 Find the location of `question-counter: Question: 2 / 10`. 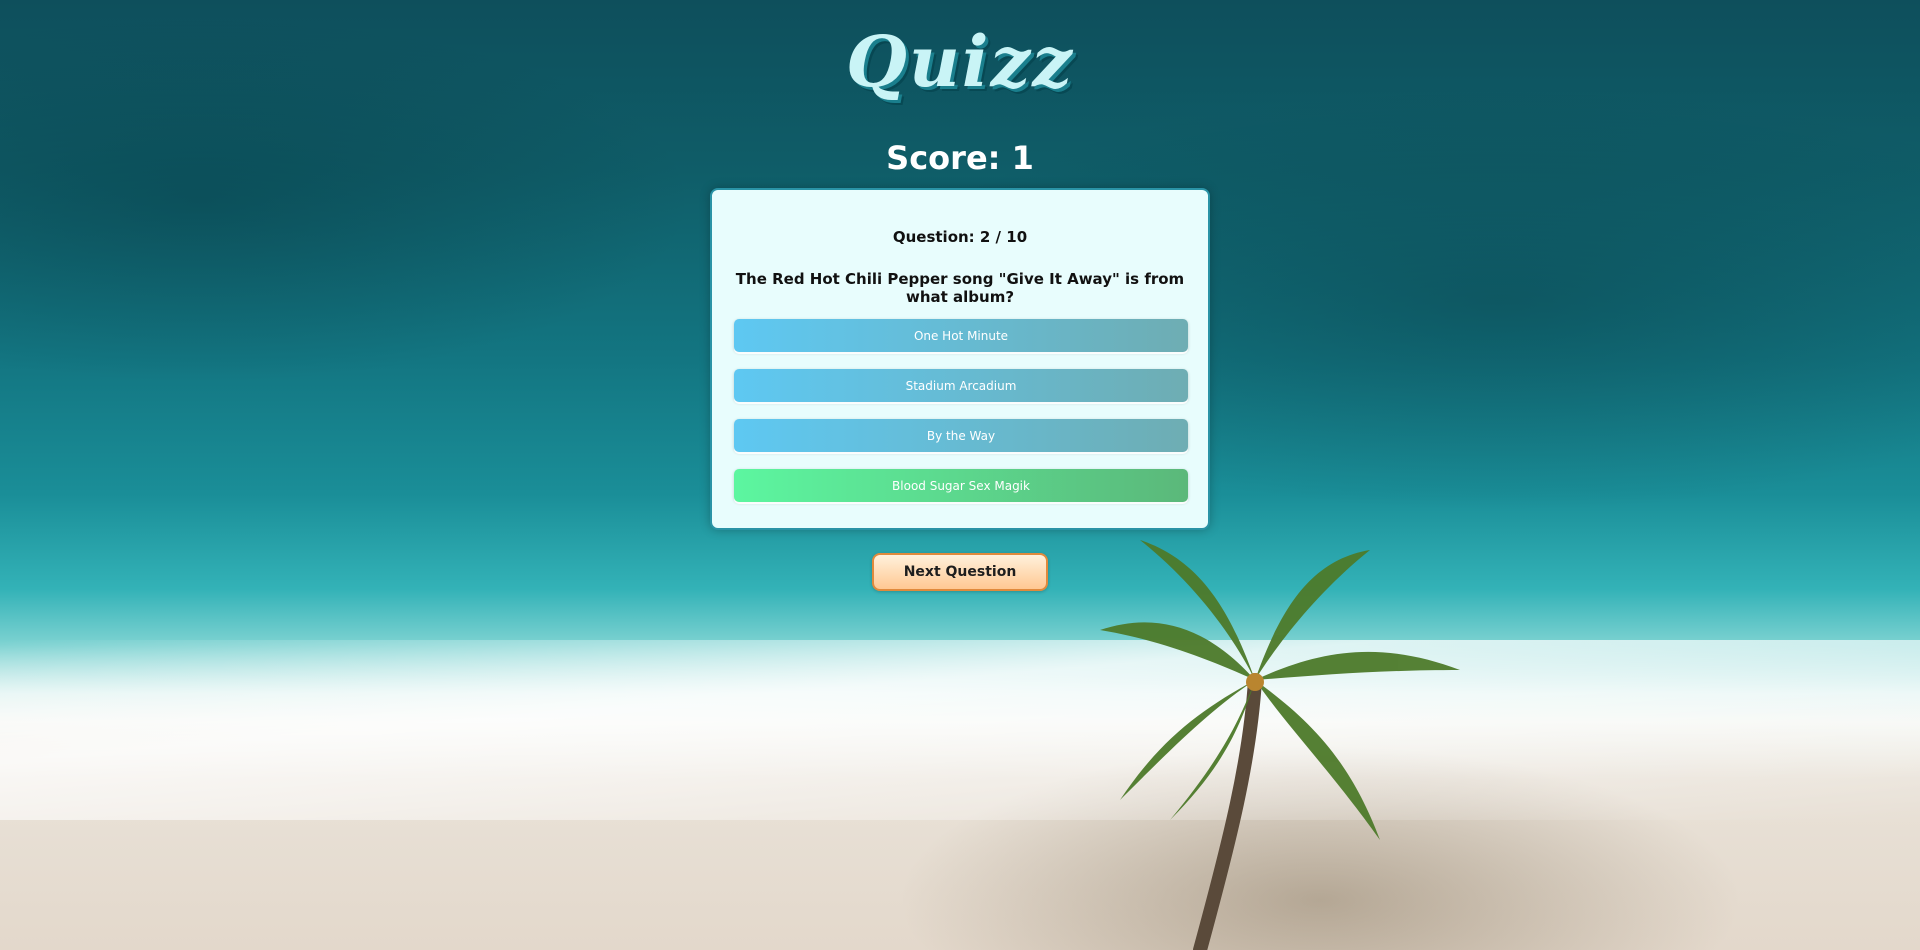

question-counter: Question: 2 / 10 is located at coordinates (960, 237).